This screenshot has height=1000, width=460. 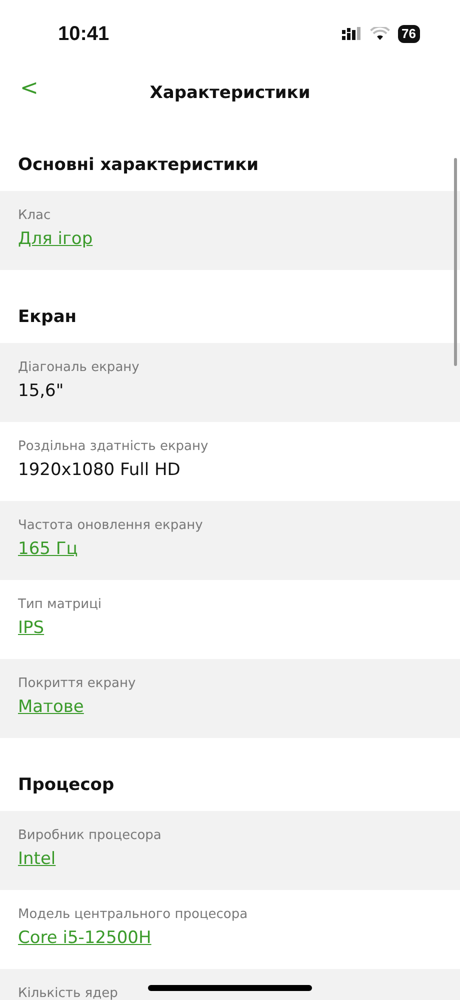 What do you see at coordinates (48, 549) in the screenshot?
I see `spec-link: 165 Гц` at bounding box center [48, 549].